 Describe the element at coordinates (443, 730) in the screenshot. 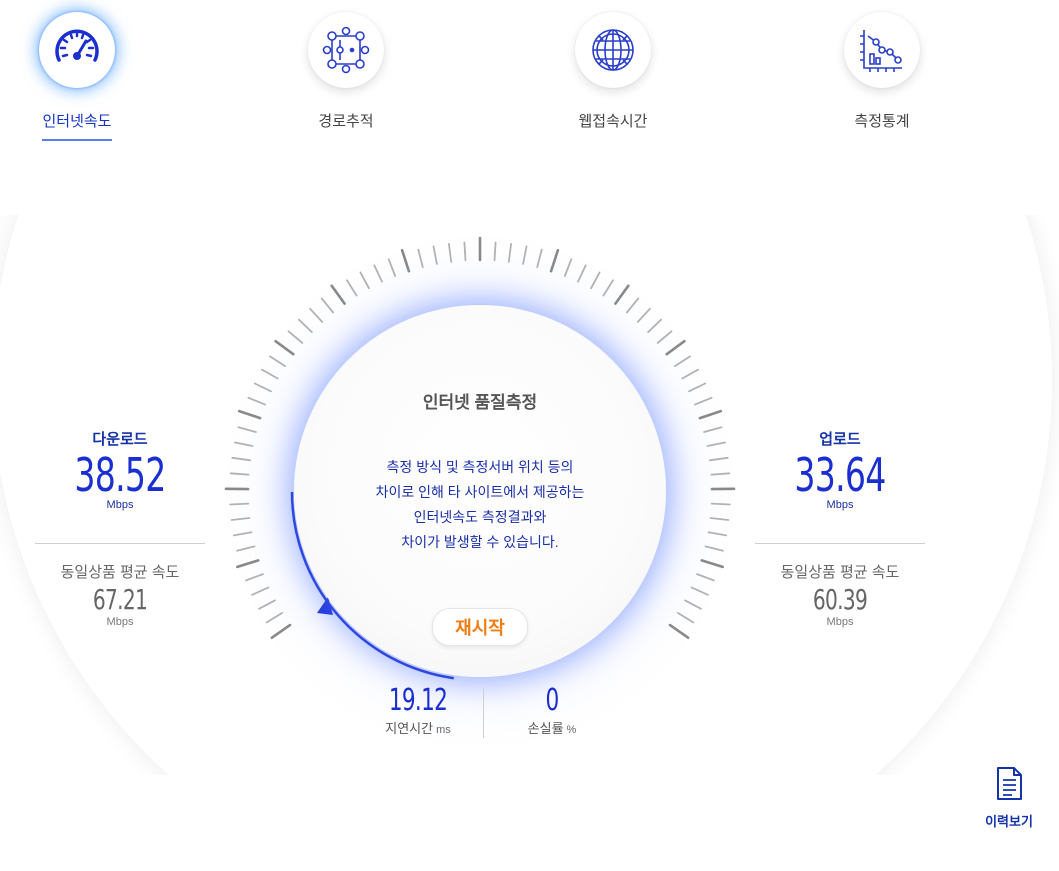

I see `latency-unit: ms` at that location.